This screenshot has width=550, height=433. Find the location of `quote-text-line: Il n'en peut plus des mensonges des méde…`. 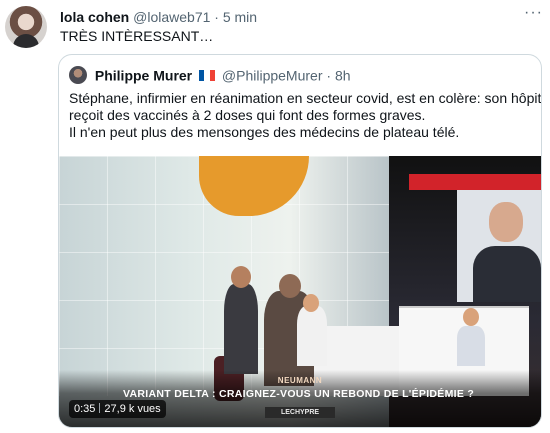

quote-text-line: Il n'en peut plus des mensonges des méde… is located at coordinates (264, 132).